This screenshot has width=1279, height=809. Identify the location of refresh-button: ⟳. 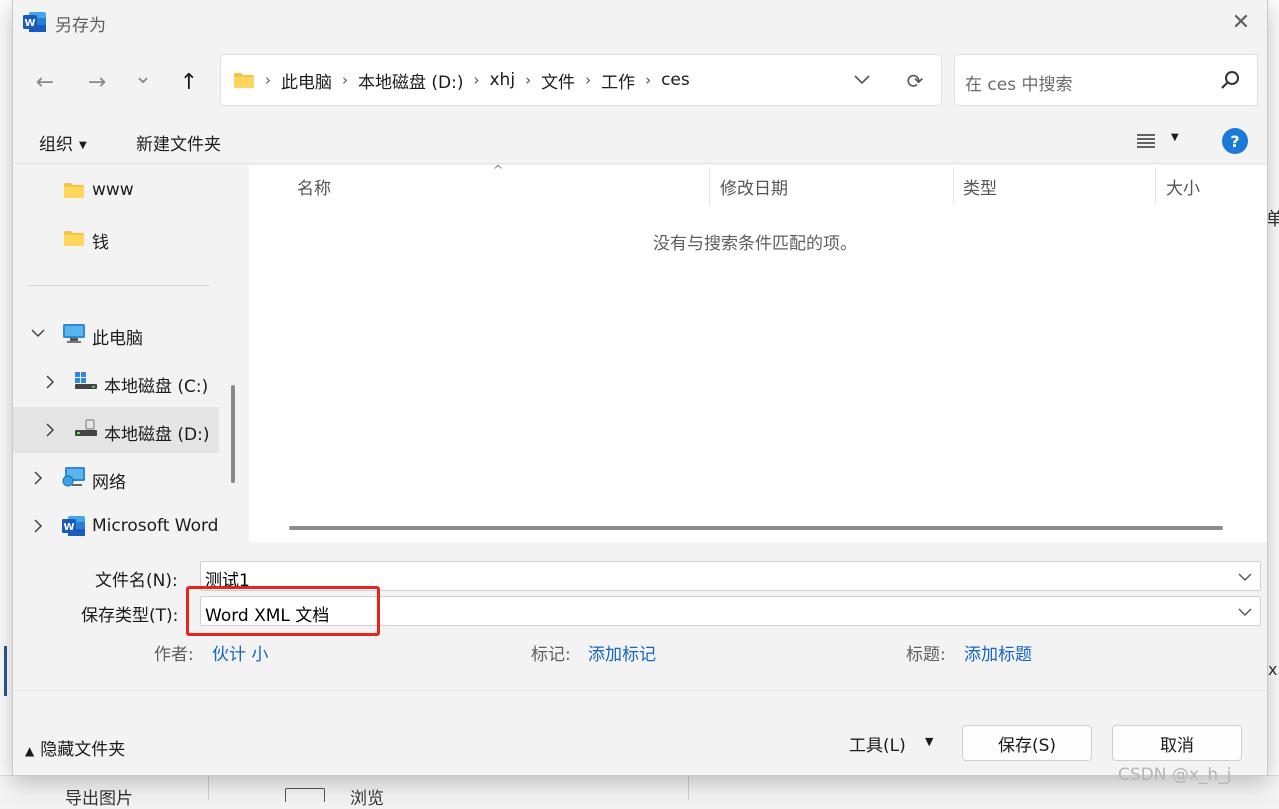
(915, 81).